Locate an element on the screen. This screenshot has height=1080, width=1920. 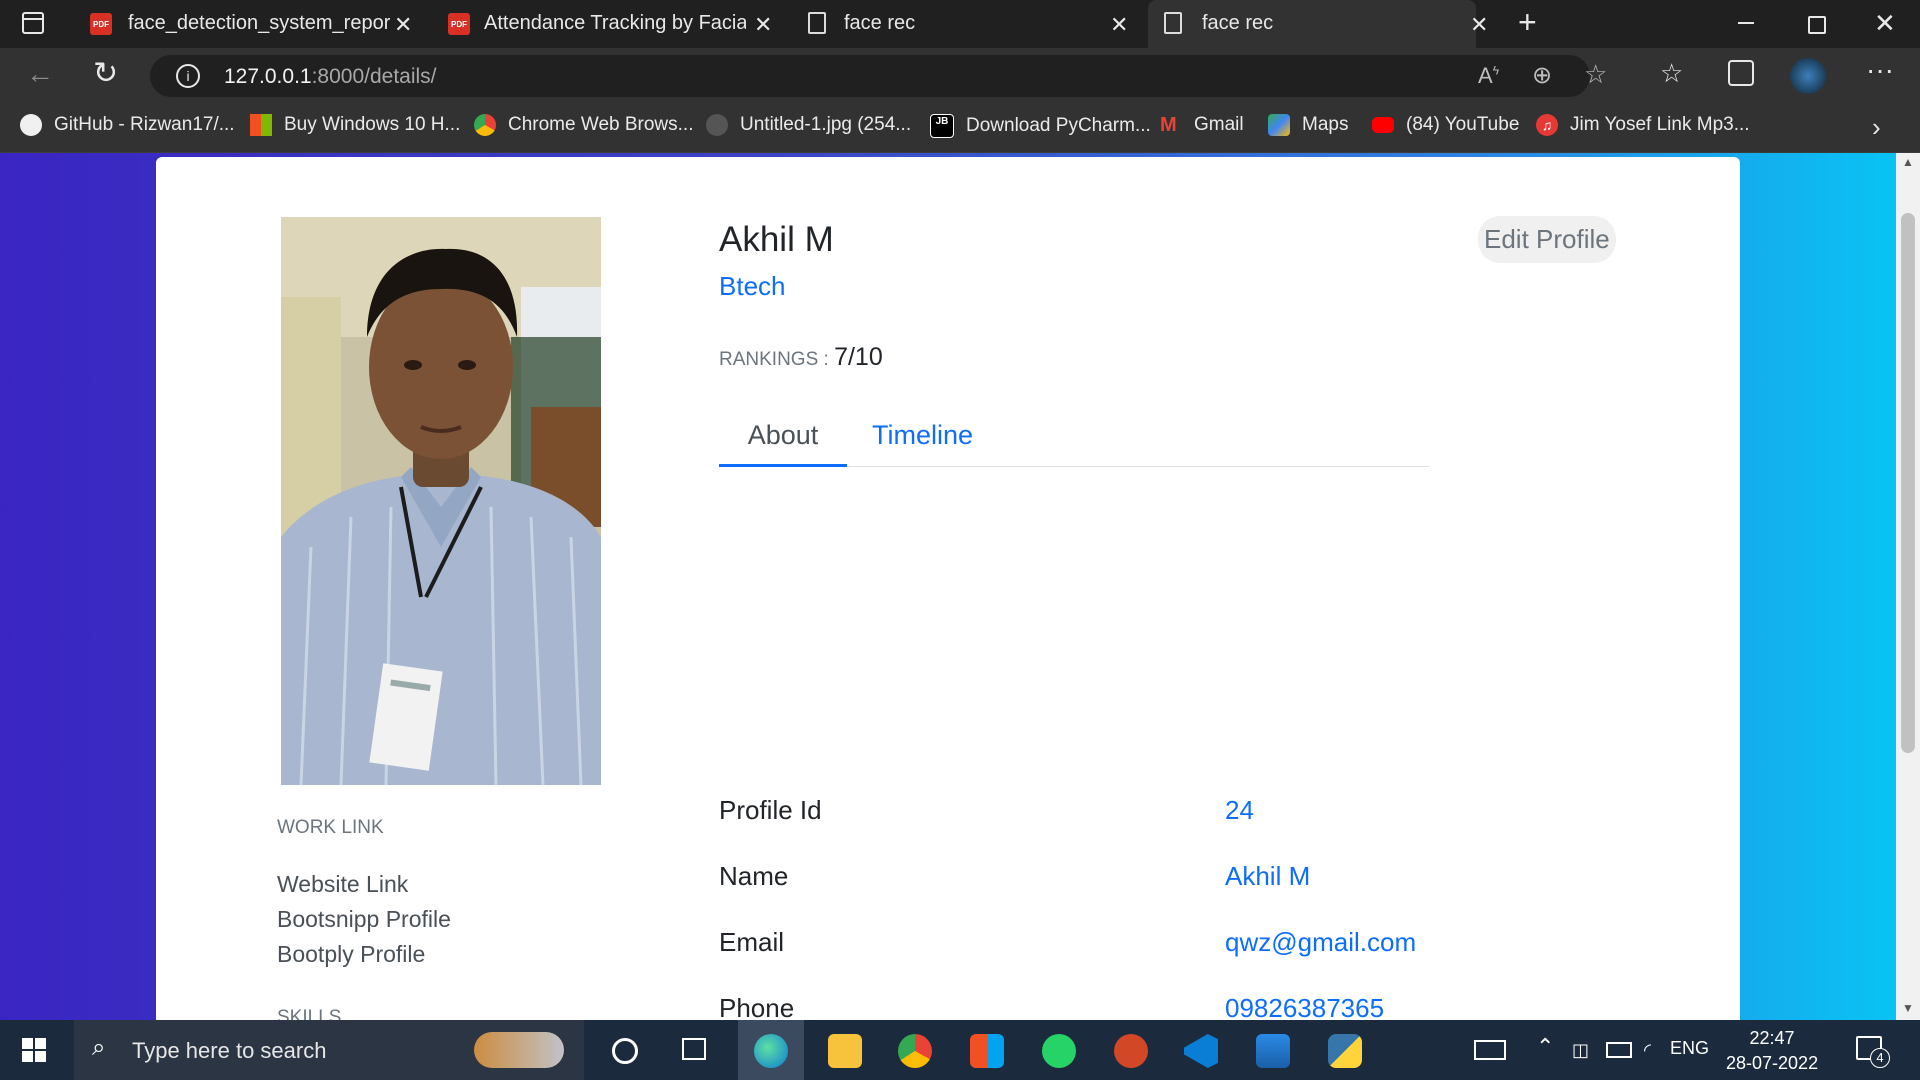
bookmark-item: Maps is located at coordinates (1308, 125).